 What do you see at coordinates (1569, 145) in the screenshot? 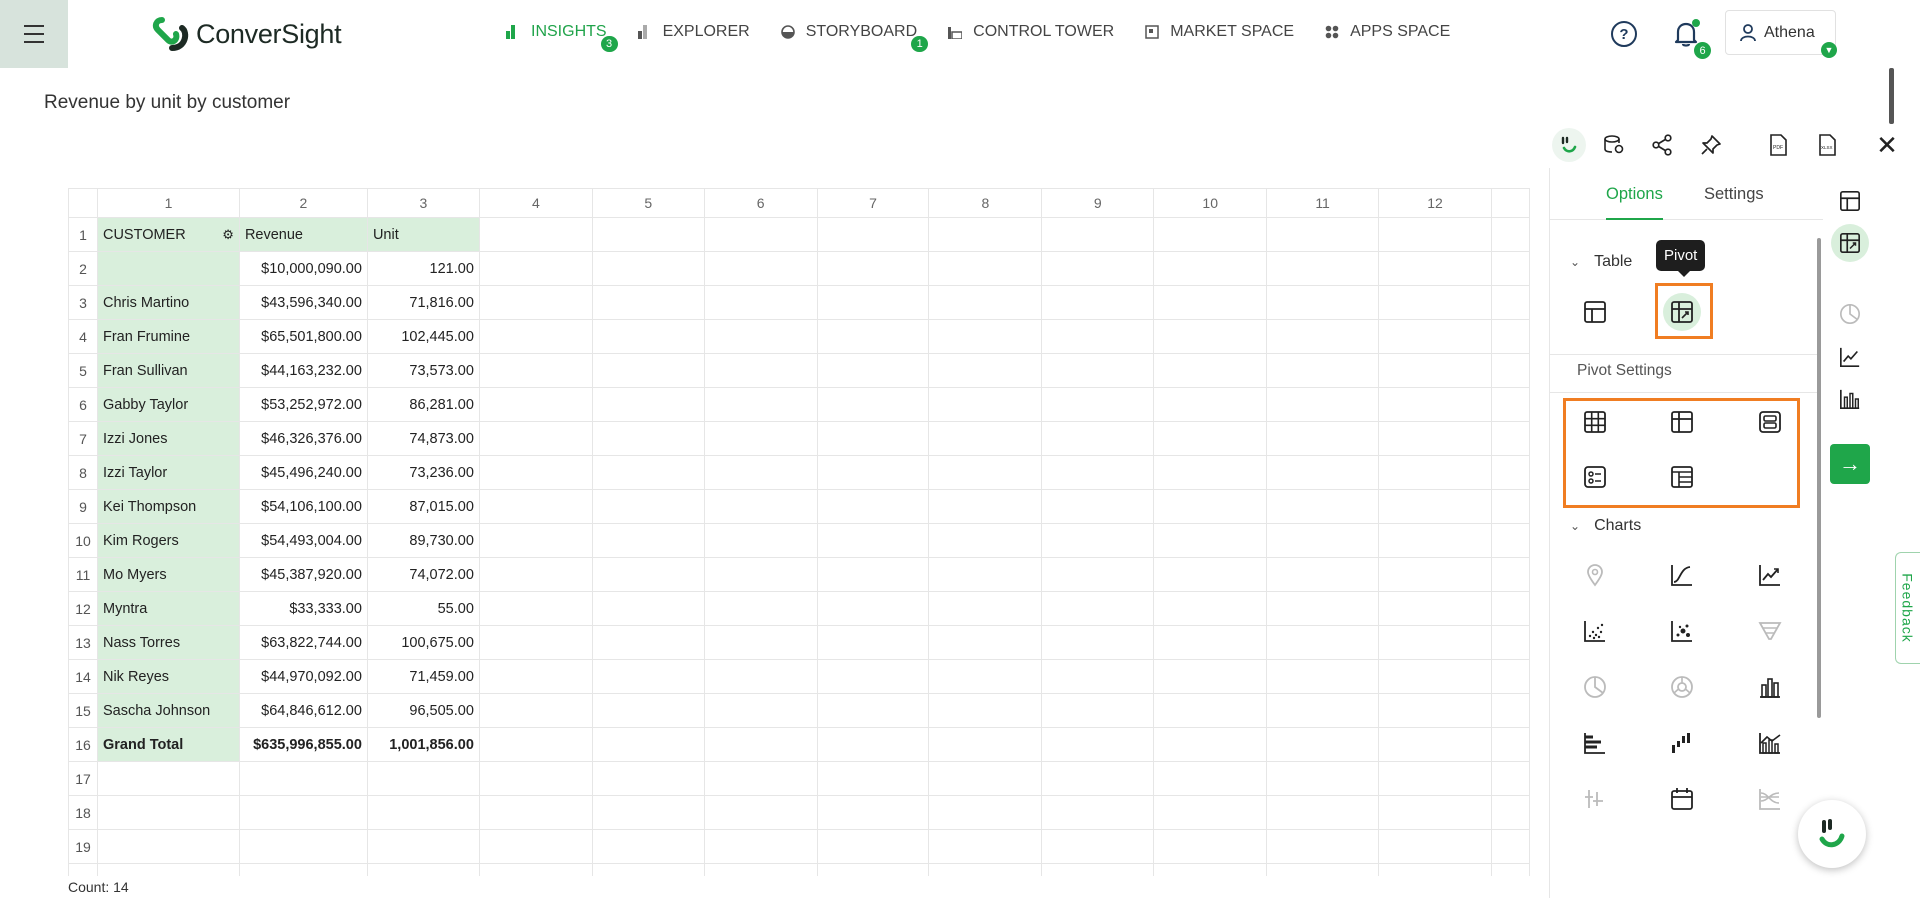
I see `conversight-assistant-button` at bounding box center [1569, 145].